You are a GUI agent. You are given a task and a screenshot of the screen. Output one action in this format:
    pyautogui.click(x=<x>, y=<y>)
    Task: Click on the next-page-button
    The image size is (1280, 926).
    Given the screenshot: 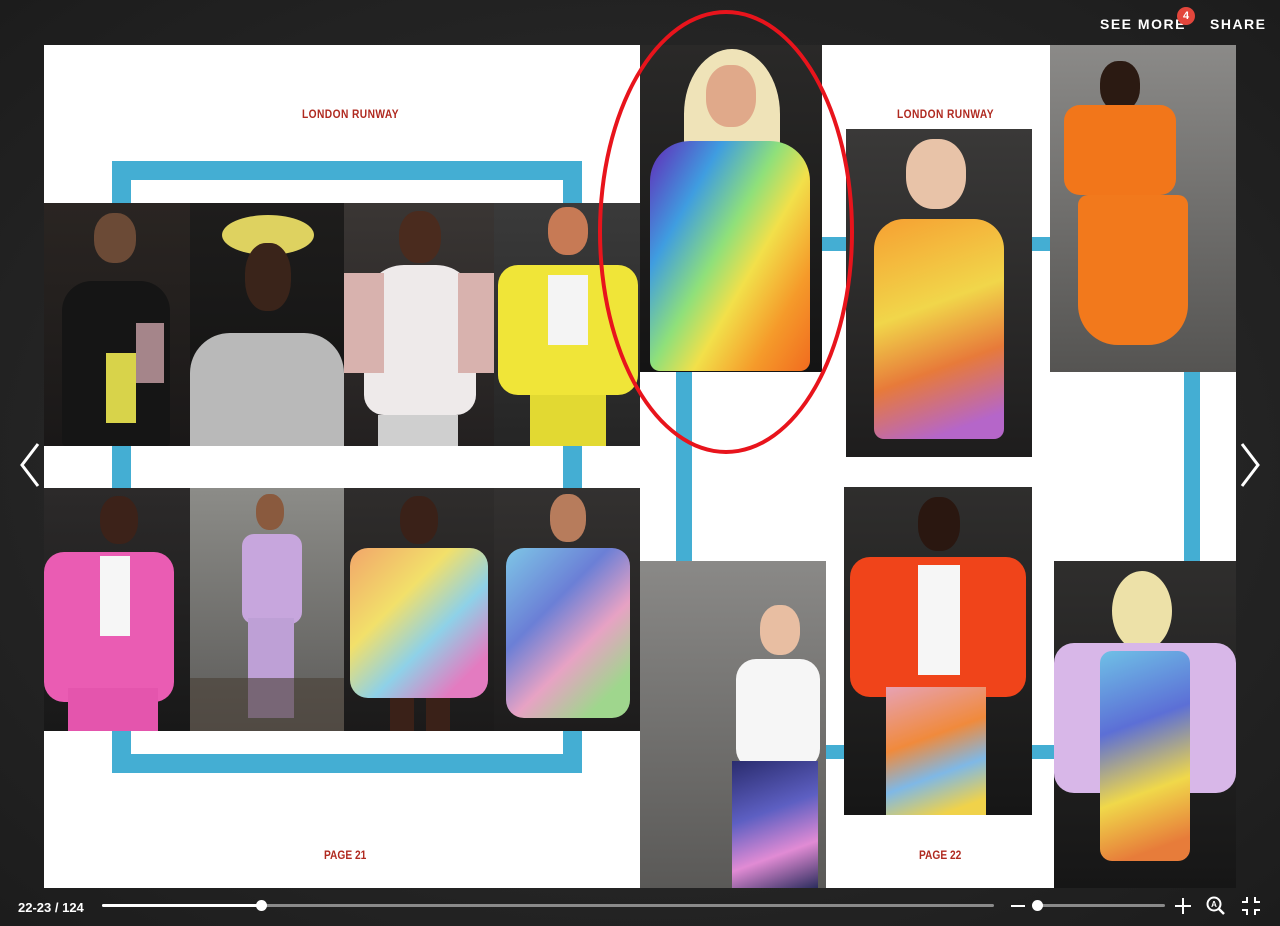 What is the action you would take?
    pyautogui.click(x=1250, y=465)
    